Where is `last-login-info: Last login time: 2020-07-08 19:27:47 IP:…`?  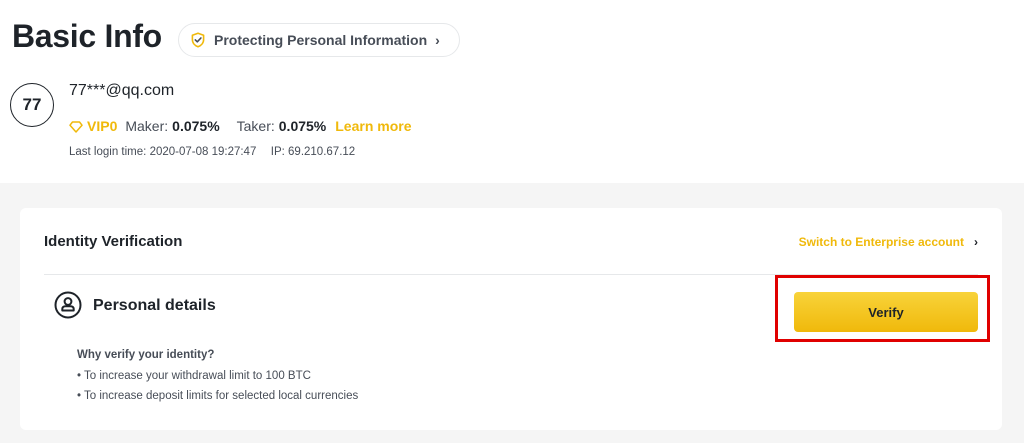 last-login-info: Last login time: 2020-07-08 19:27:47 IP:… is located at coordinates (212, 152).